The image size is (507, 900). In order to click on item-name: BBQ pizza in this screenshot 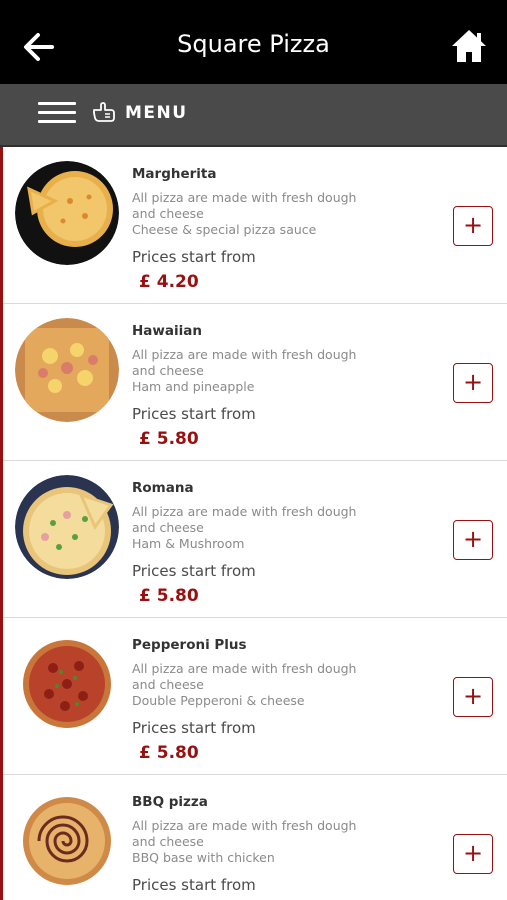, I will do `click(170, 802)`.